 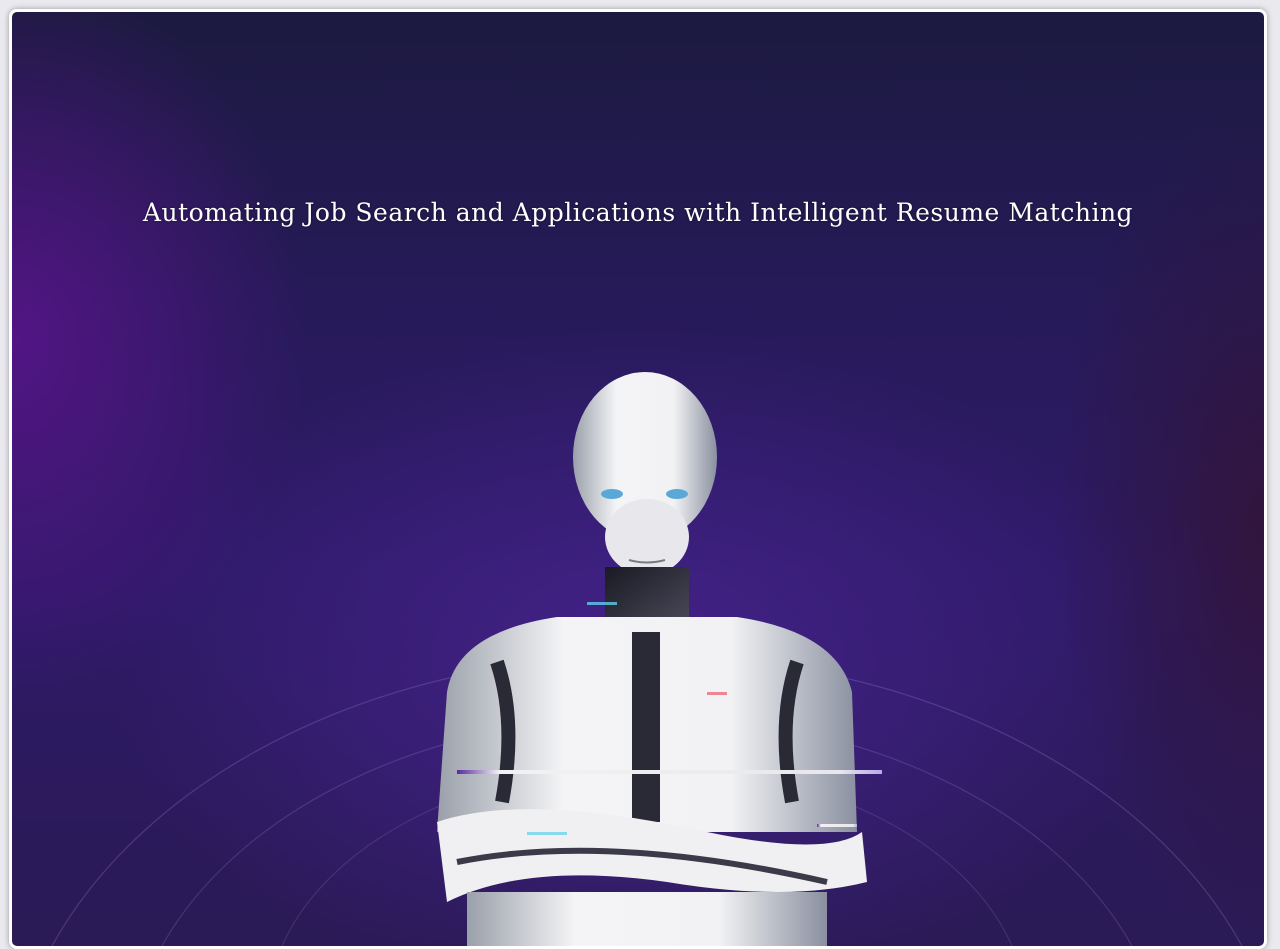 What do you see at coordinates (677, 494) in the screenshot?
I see `robot-right-eye` at bounding box center [677, 494].